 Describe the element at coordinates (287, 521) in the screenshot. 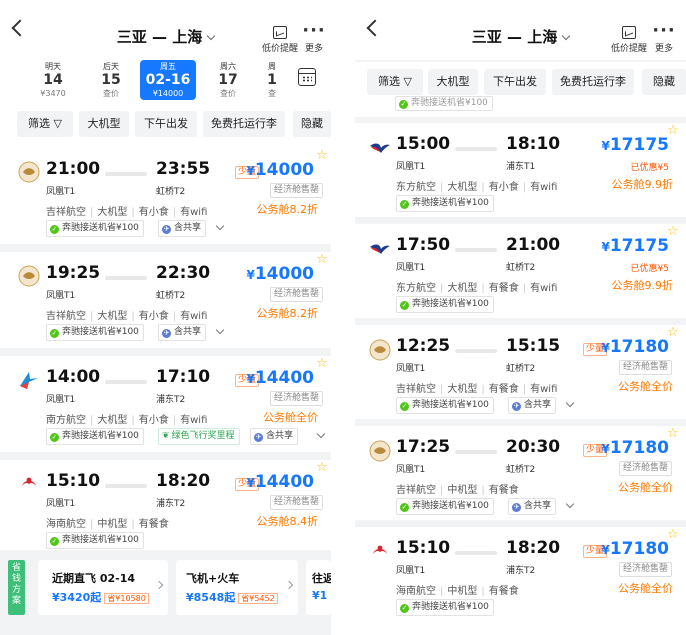

I see `discount-label: 公务舱8.4折` at that location.